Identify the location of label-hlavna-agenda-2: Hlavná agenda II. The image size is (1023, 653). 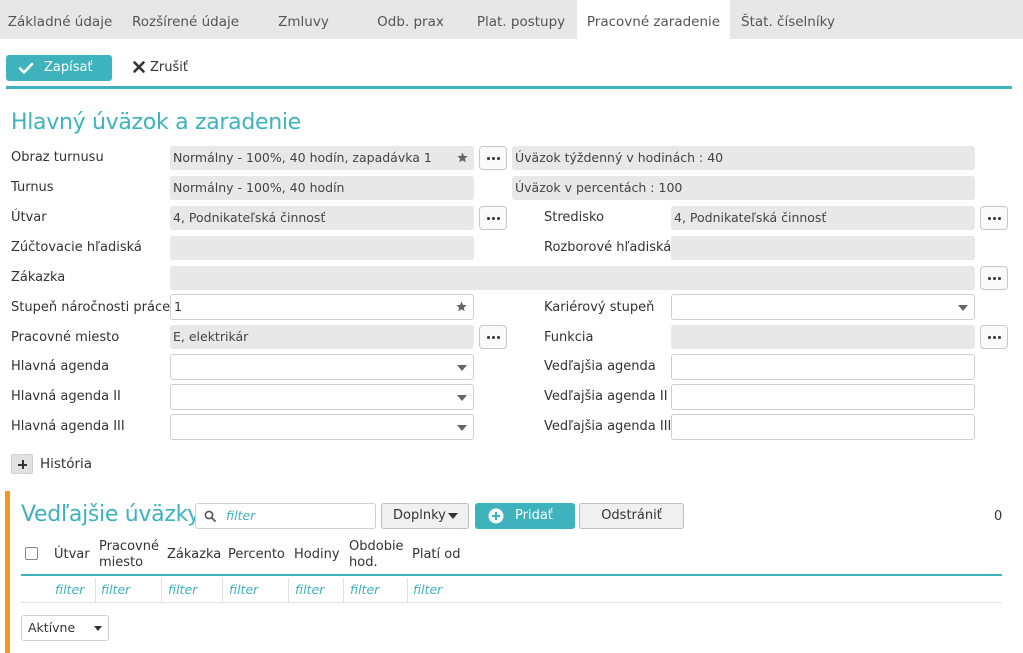
(66, 396).